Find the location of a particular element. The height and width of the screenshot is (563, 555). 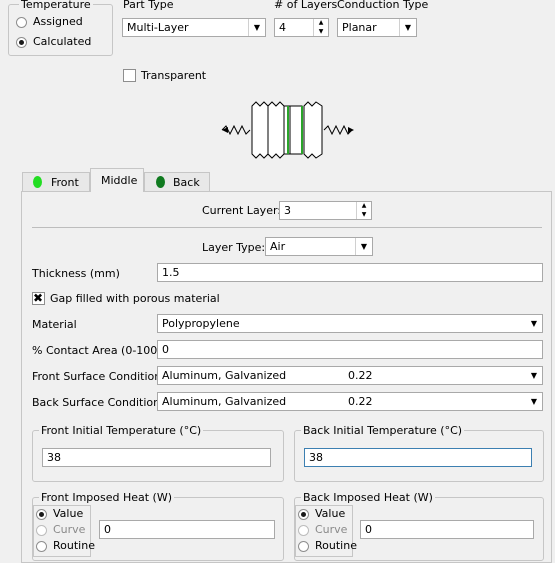

front-heat-value-radio is located at coordinates (41, 514).